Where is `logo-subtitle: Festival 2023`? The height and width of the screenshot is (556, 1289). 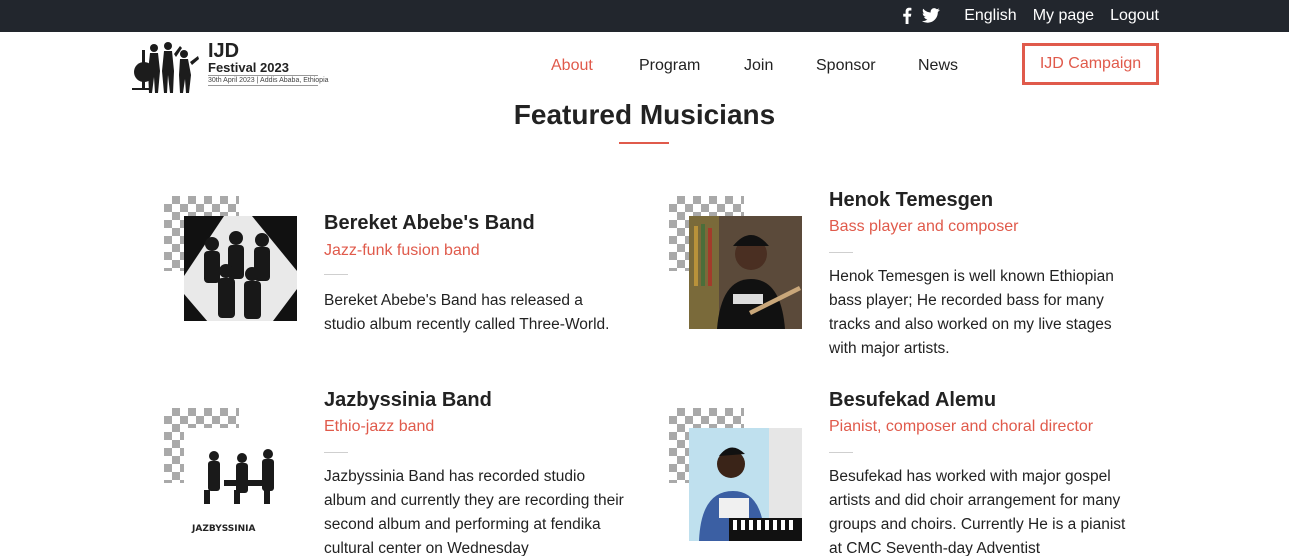
logo-subtitle: Festival 2023 is located at coordinates (248, 67).